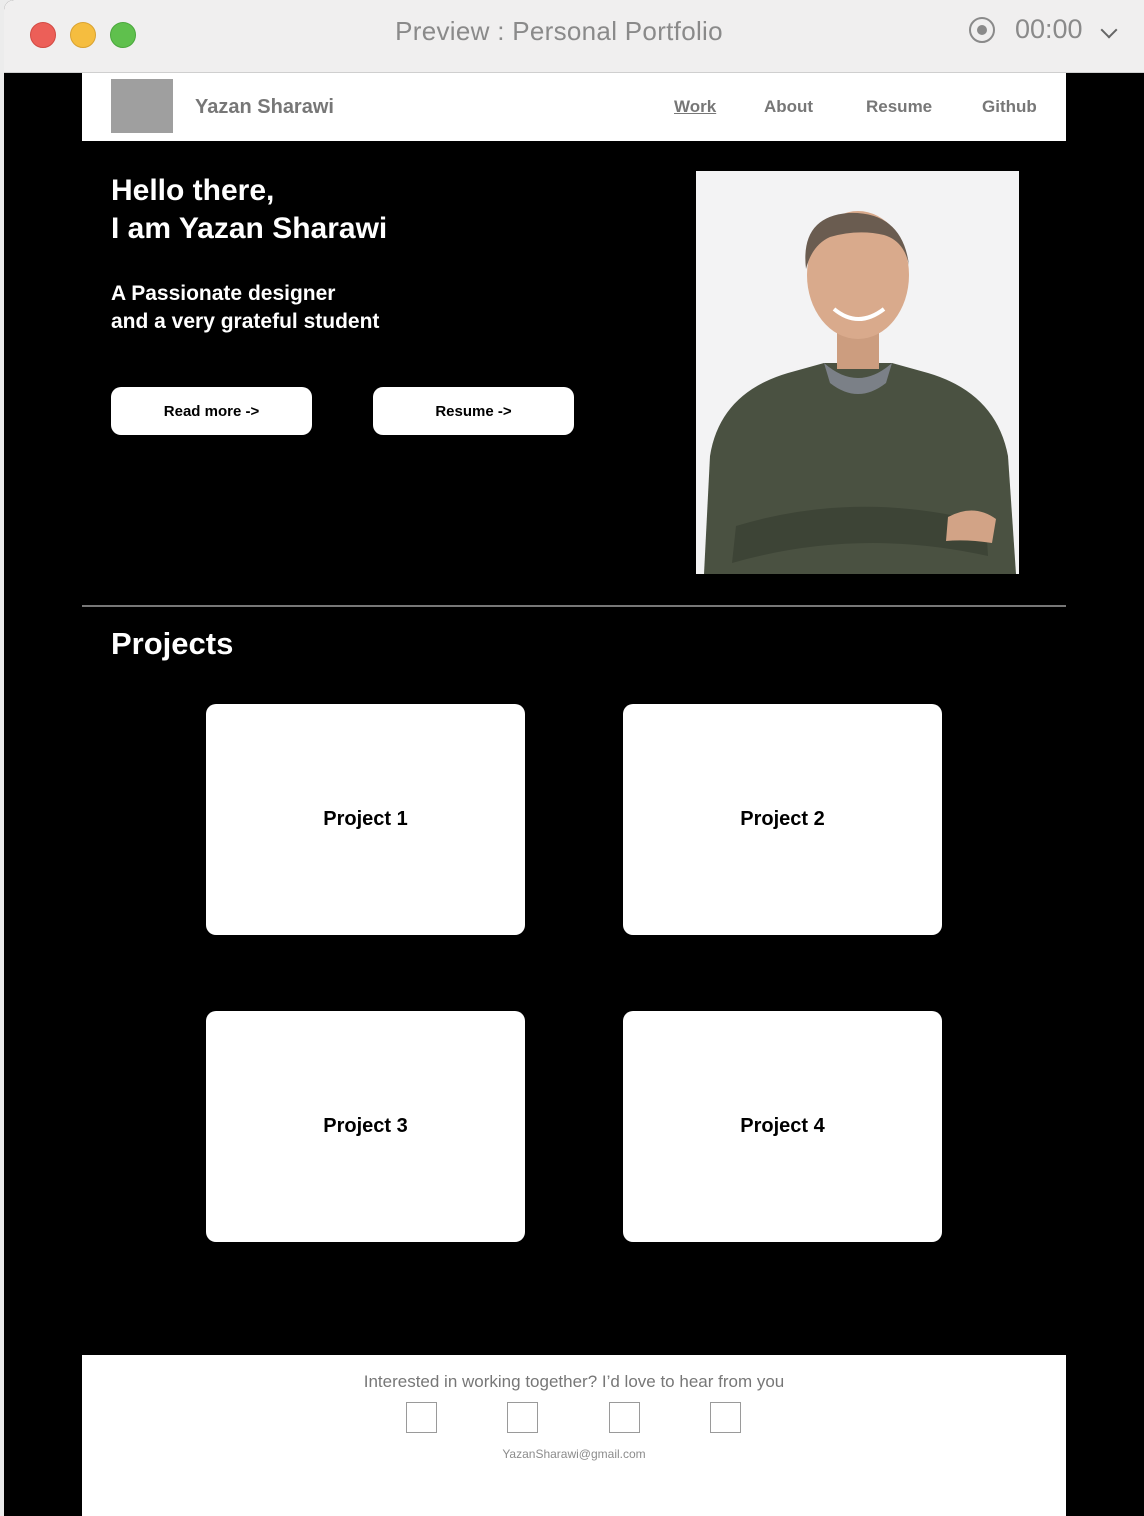 Image resolution: width=1144 pixels, height=1516 pixels. What do you see at coordinates (695, 107) in the screenshot?
I see `nav-link-work: Work` at bounding box center [695, 107].